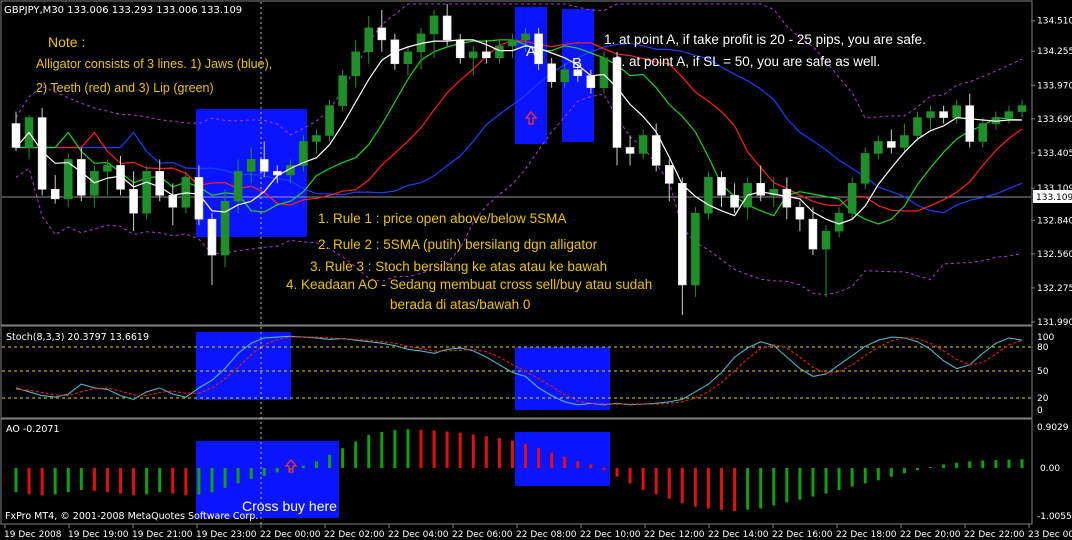  What do you see at coordinates (1045, 338) in the screenshot?
I see `stoch-tick-100: 100` at bounding box center [1045, 338].